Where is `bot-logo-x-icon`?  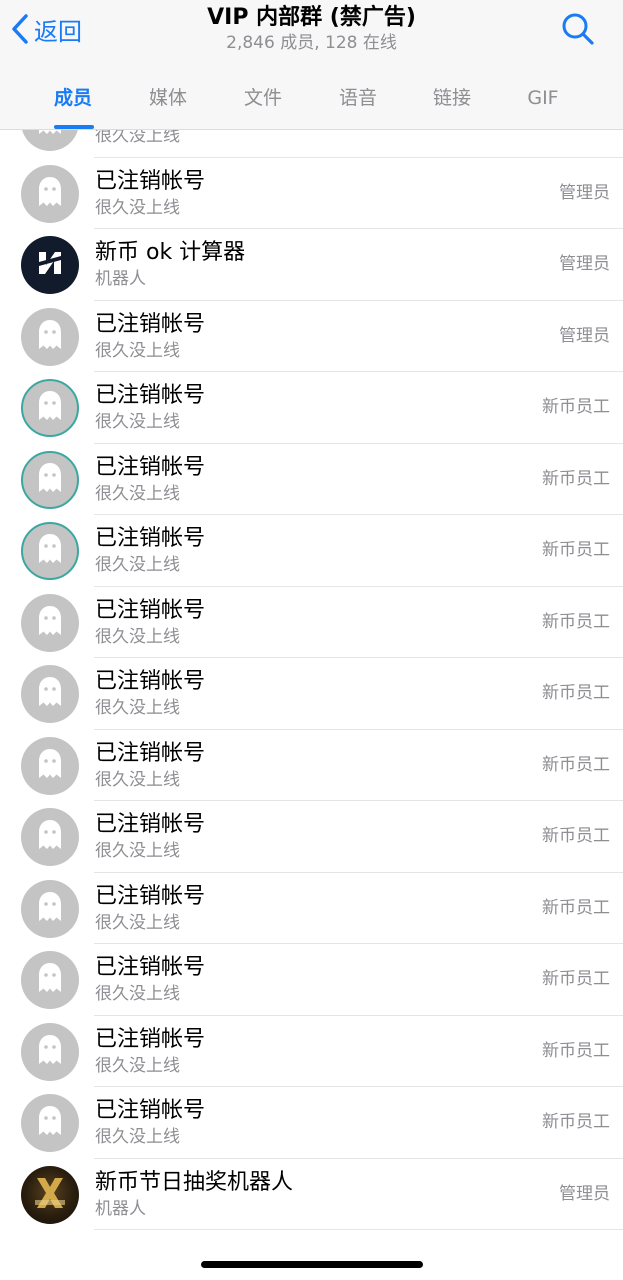 bot-logo-x-icon is located at coordinates (50, 1195).